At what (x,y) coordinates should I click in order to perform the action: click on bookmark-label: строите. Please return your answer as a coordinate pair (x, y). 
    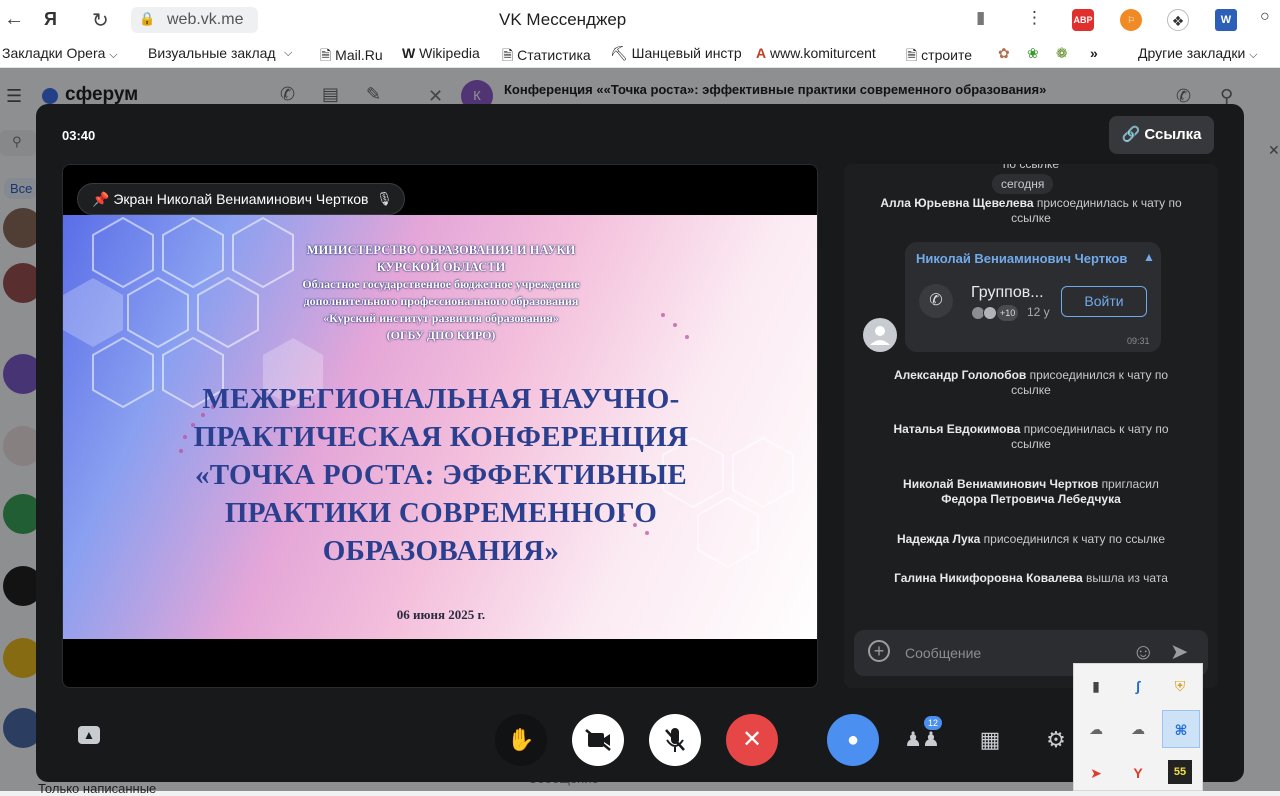
    Looking at the image, I should click on (947, 55).